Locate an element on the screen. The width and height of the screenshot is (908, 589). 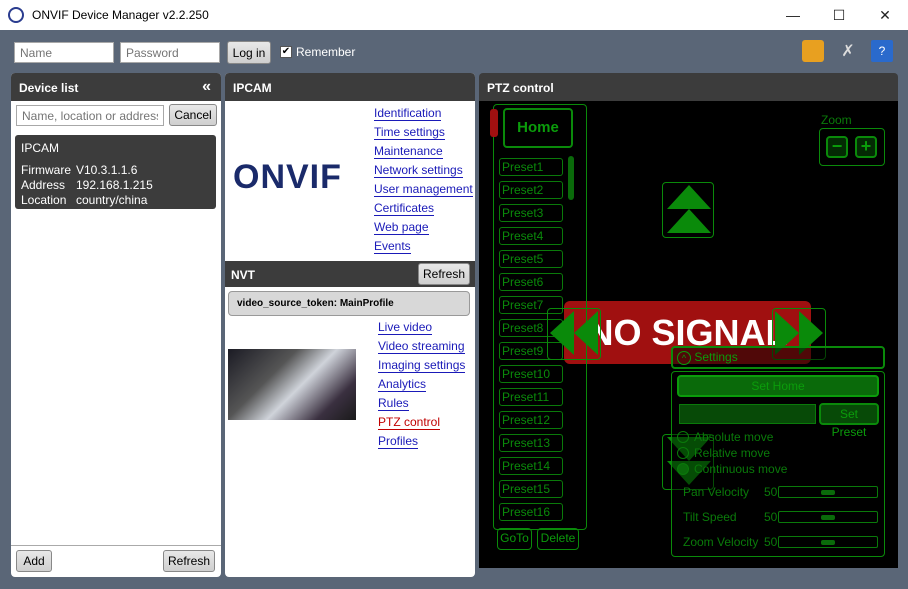
slider-label: Pan Velocity is located at coordinates (716, 492).